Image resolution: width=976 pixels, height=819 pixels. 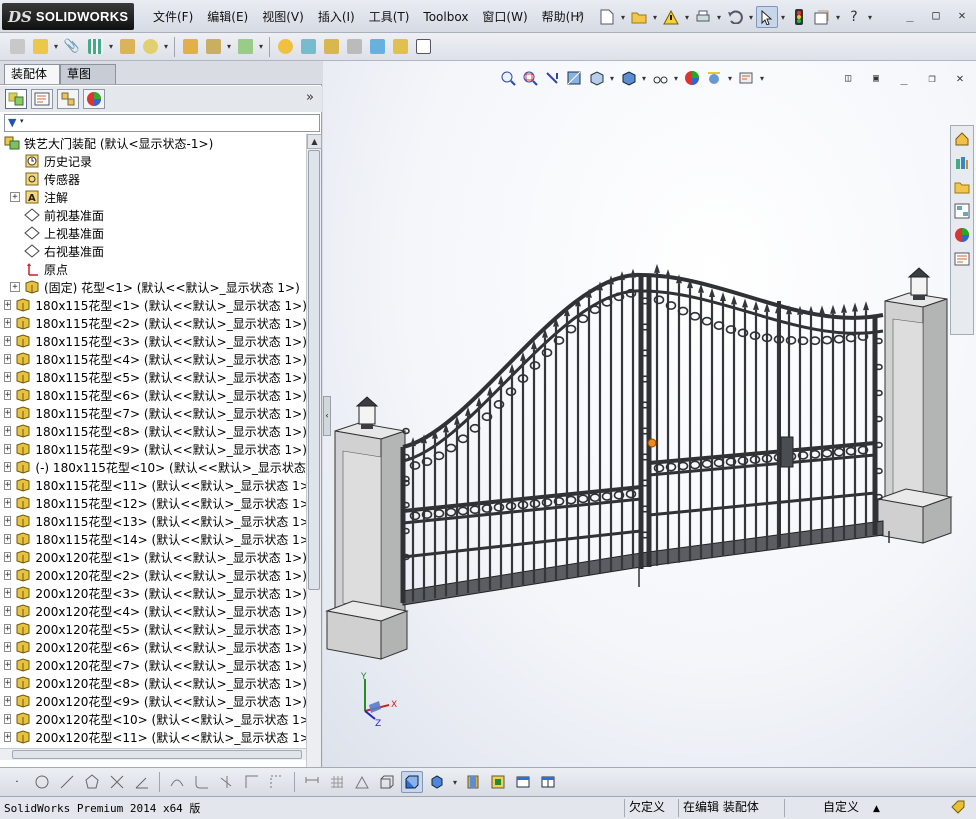 I want to click on orientation-dropdown: ▾, so click(x=612, y=78).